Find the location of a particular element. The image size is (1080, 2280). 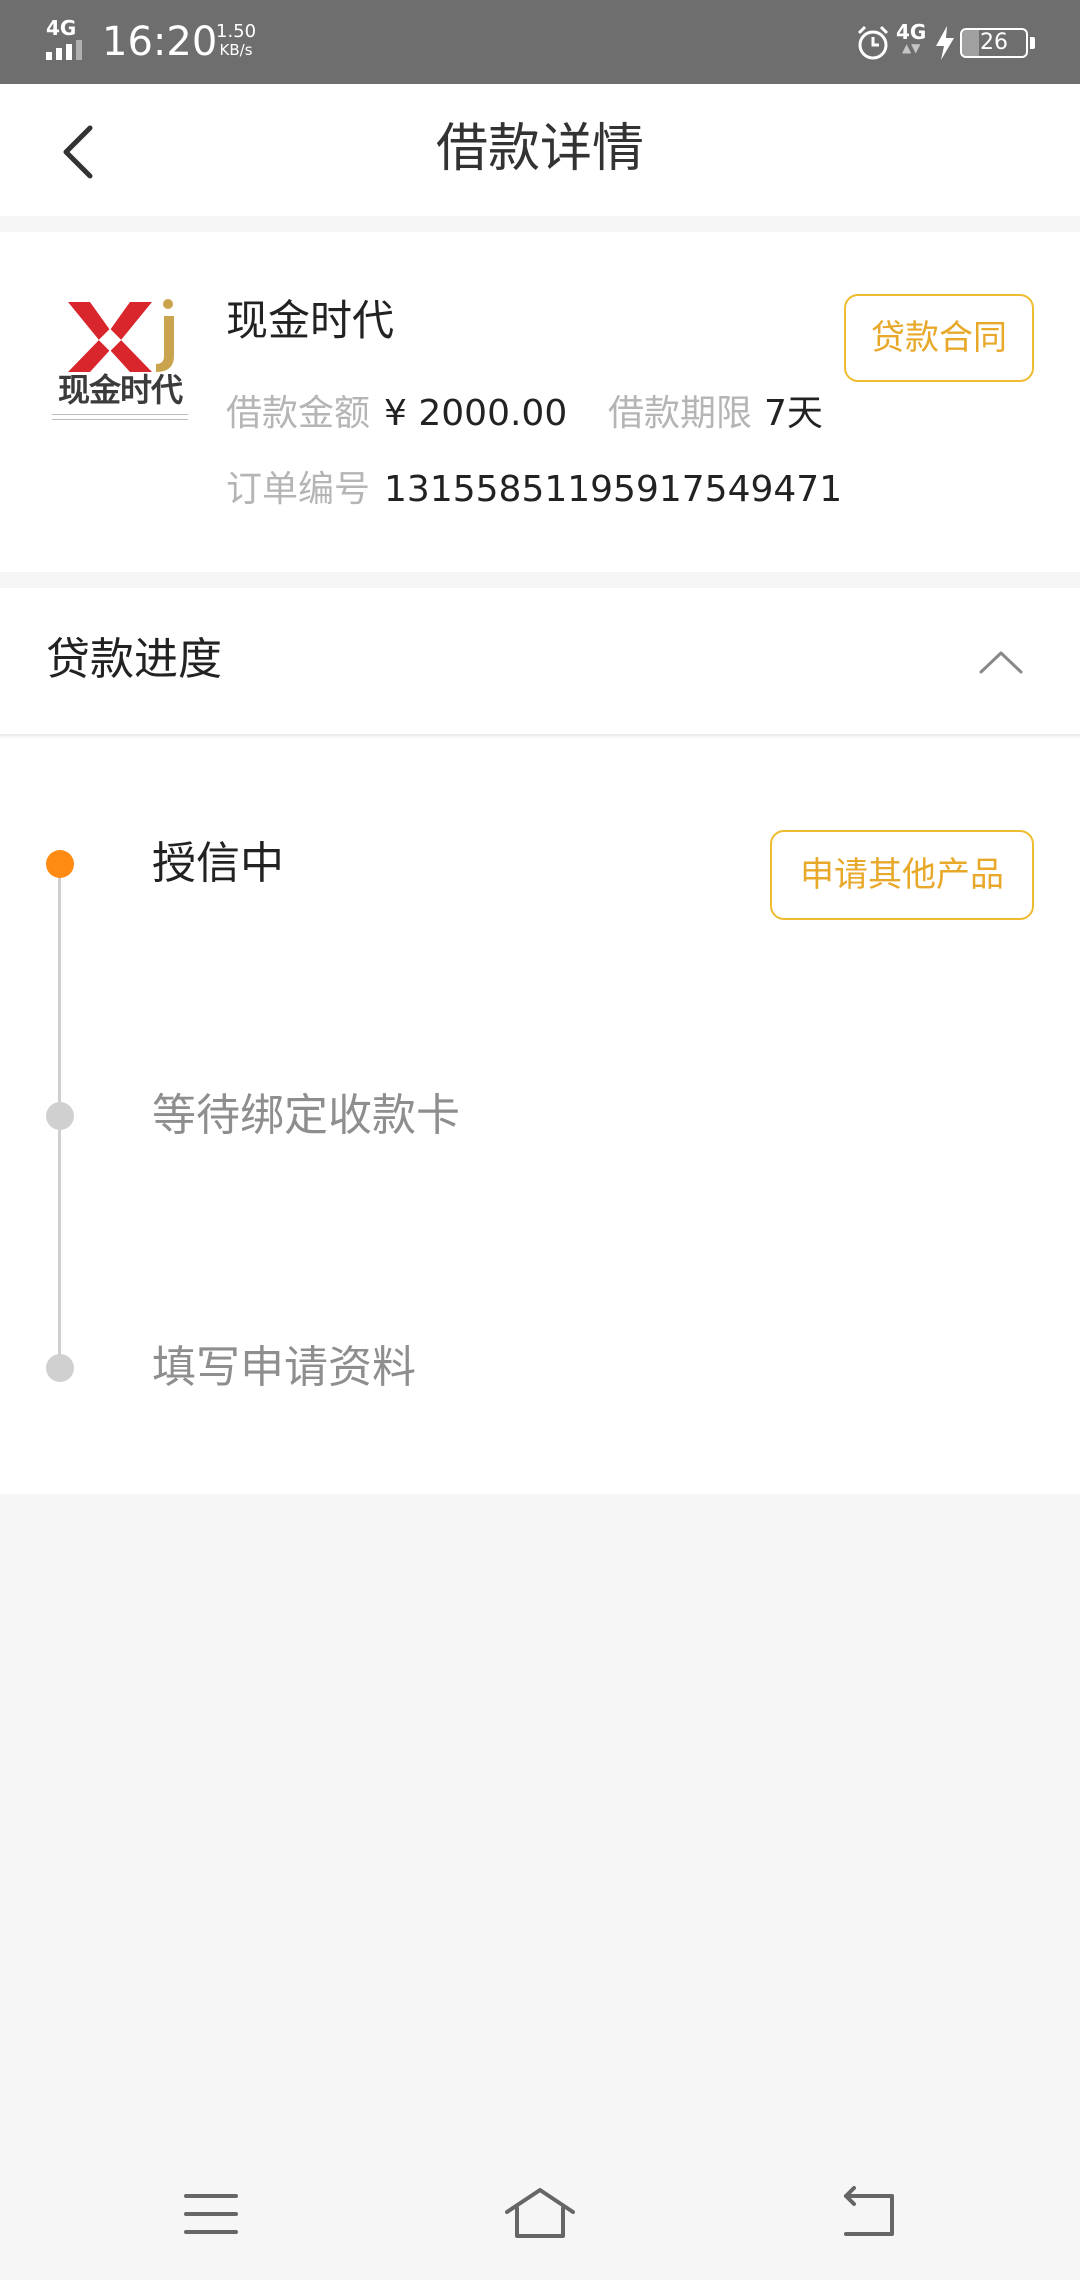

loan-amount-value: ¥ 2000.00 is located at coordinates (476, 413).